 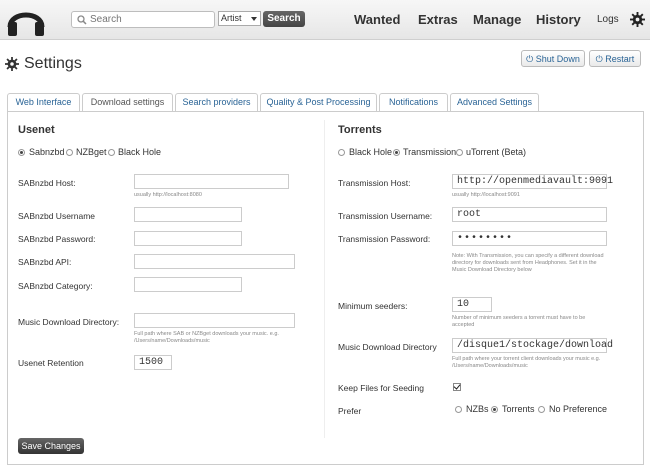 What do you see at coordinates (51, 363) in the screenshot?
I see `usenet-retention-label: Usenet Retention` at bounding box center [51, 363].